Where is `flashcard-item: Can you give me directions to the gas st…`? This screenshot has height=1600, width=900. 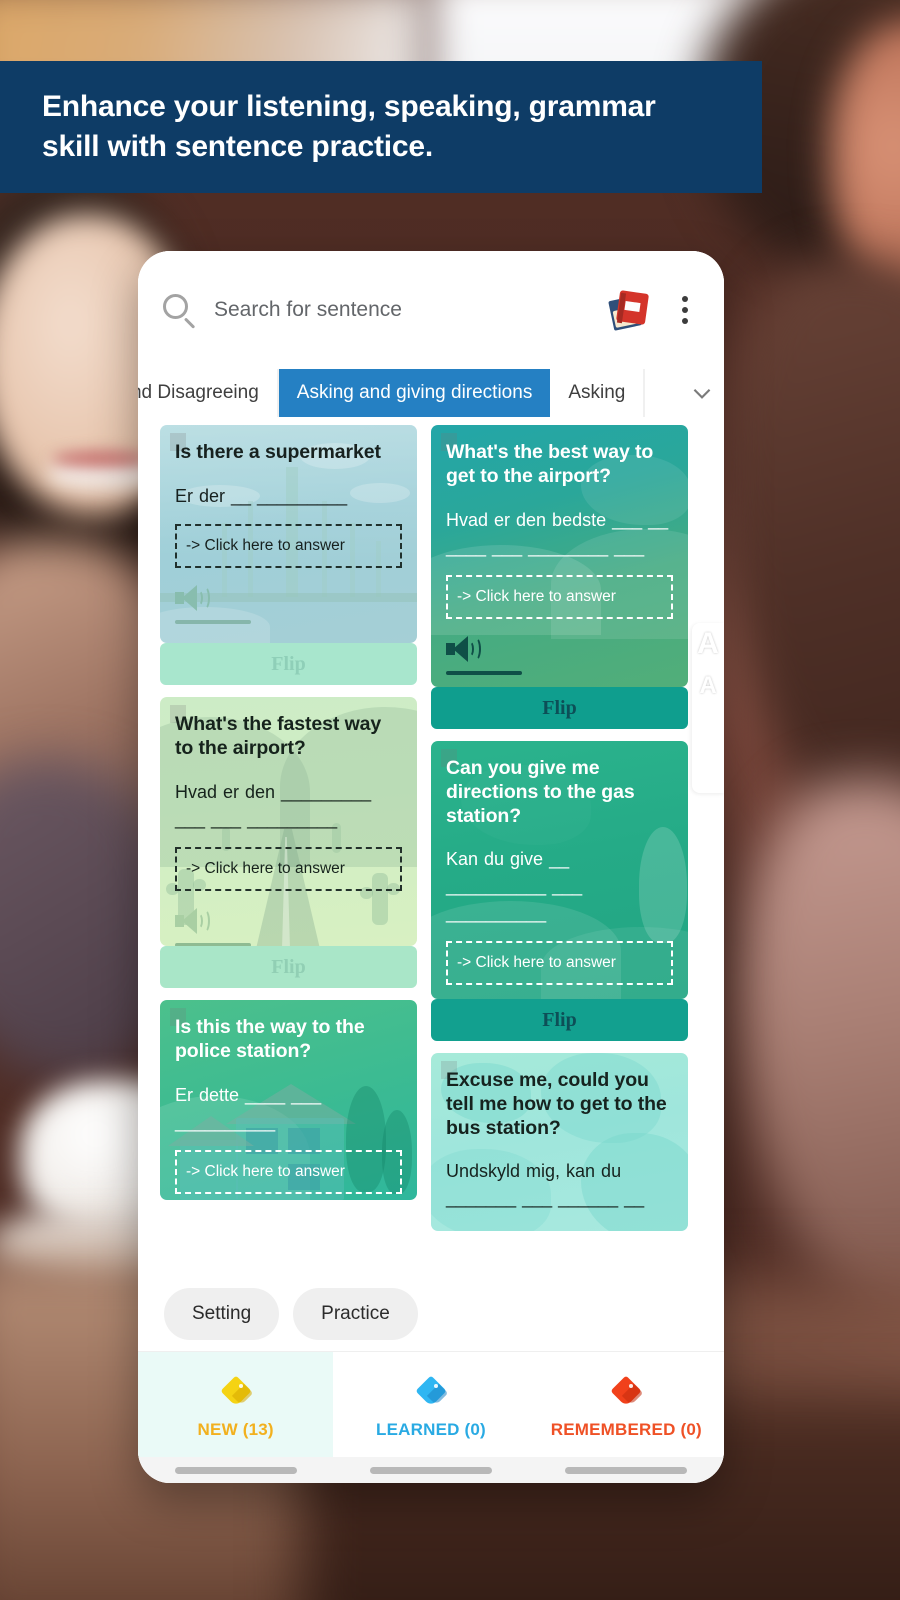
flashcard-item: Can you give me directions to the gas st… is located at coordinates (559, 891).